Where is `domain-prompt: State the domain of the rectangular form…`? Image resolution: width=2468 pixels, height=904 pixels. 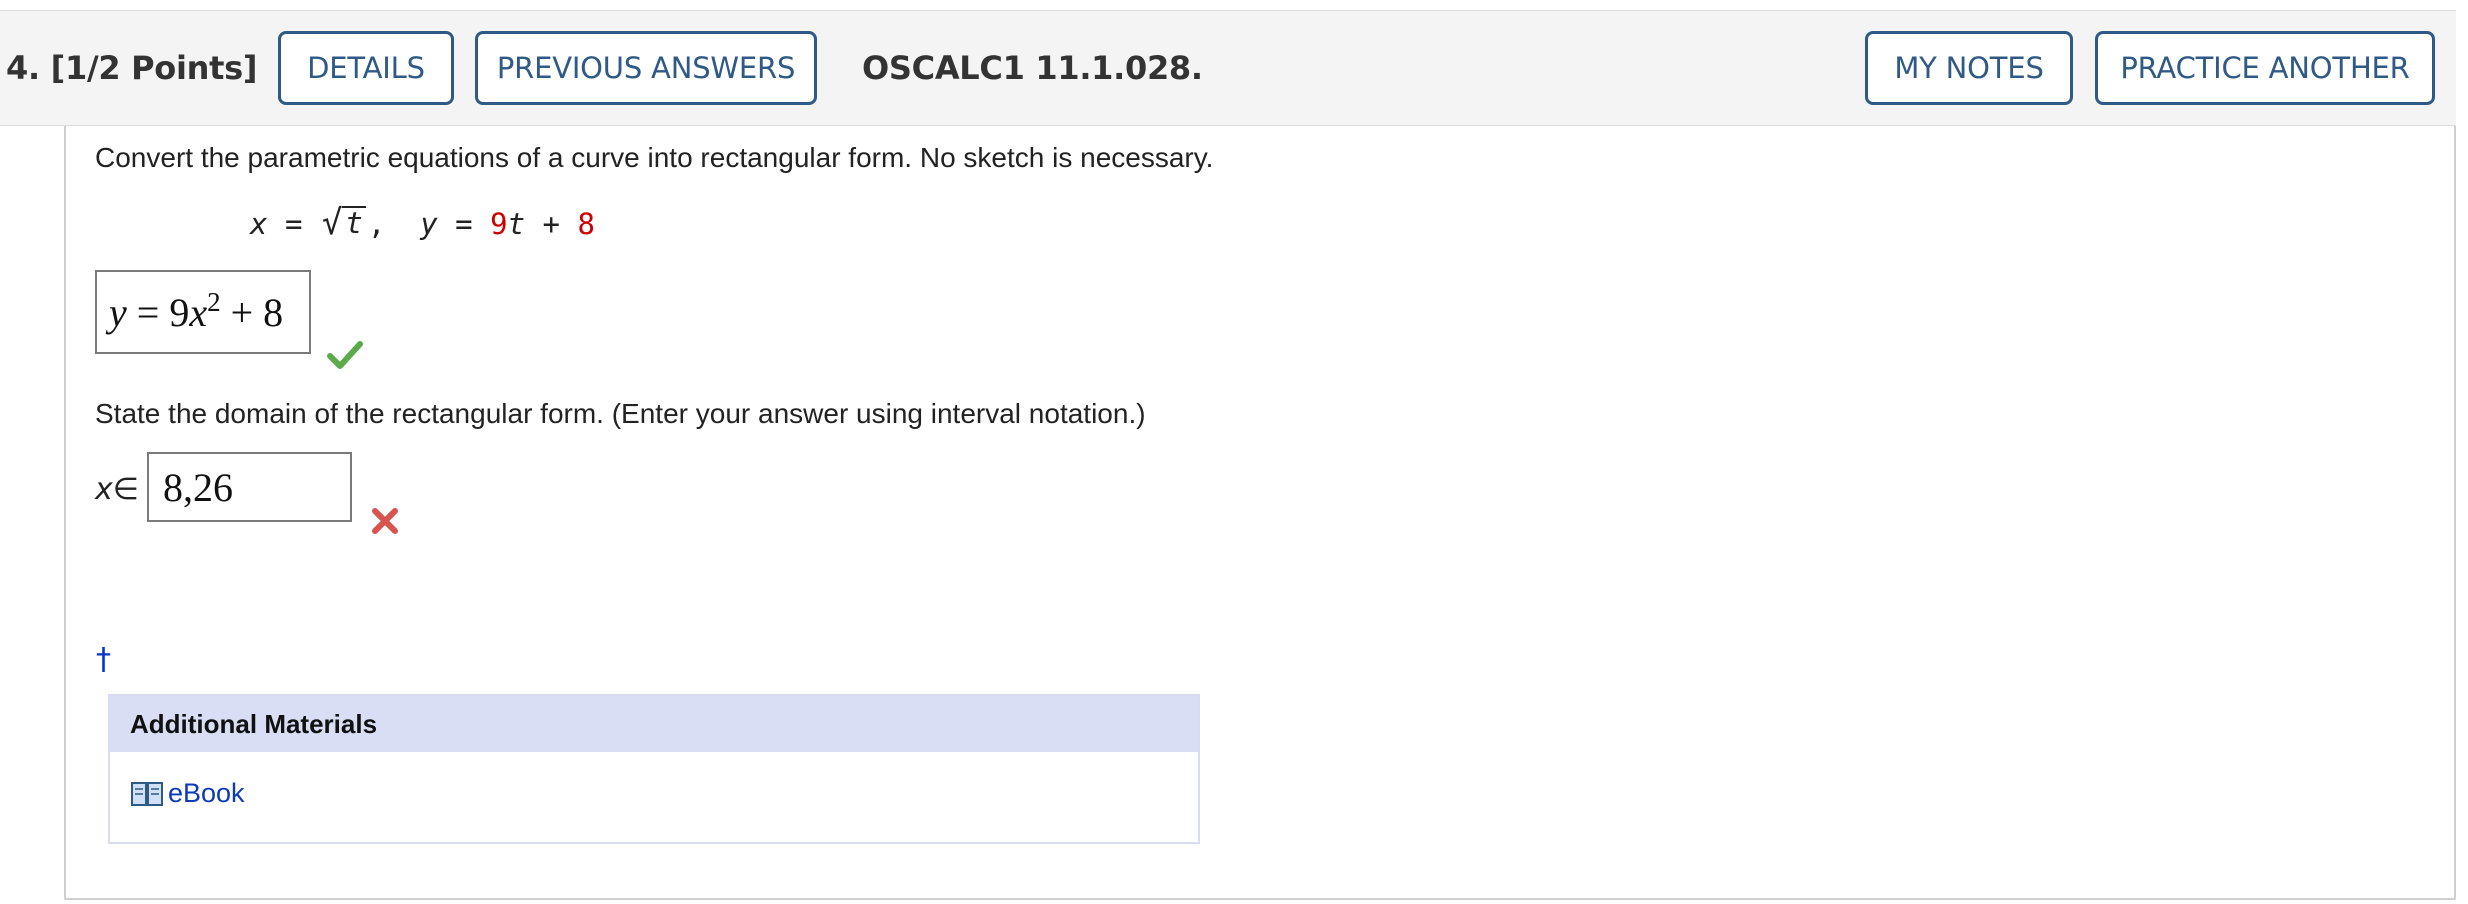 domain-prompt: State the domain of the rectangular form… is located at coordinates (620, 413).